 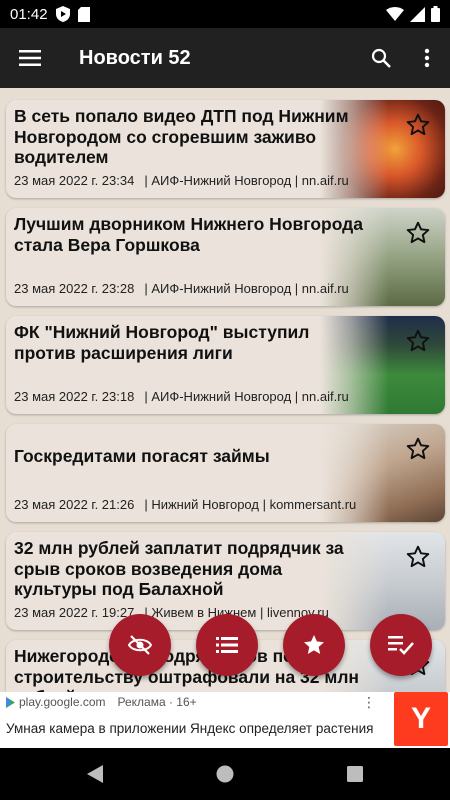 What do you see at coordinates (395, 14) in the screenshot?
I see `wifi-icon` at bounding box center [395, 14].